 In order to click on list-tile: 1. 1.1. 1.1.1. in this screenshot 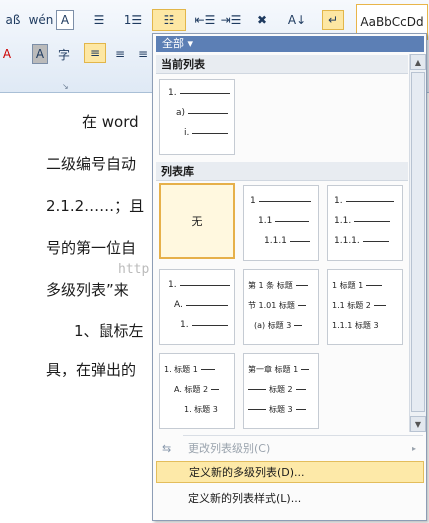, I will do `click(365, 223)`.